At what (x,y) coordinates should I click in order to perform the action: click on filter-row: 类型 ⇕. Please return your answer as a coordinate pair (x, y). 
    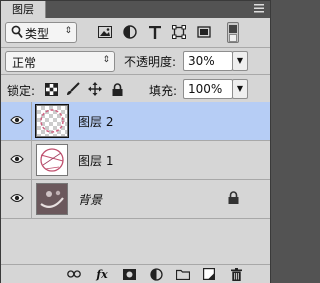
    Looking at the image, I should click on (135, 33).